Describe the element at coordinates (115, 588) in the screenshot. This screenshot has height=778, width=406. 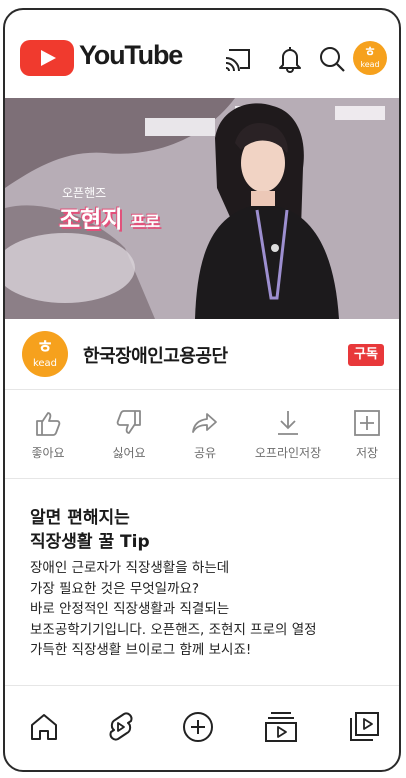
I see `description-line: 가장 필요한 것은 무엇일까요?` at that location.